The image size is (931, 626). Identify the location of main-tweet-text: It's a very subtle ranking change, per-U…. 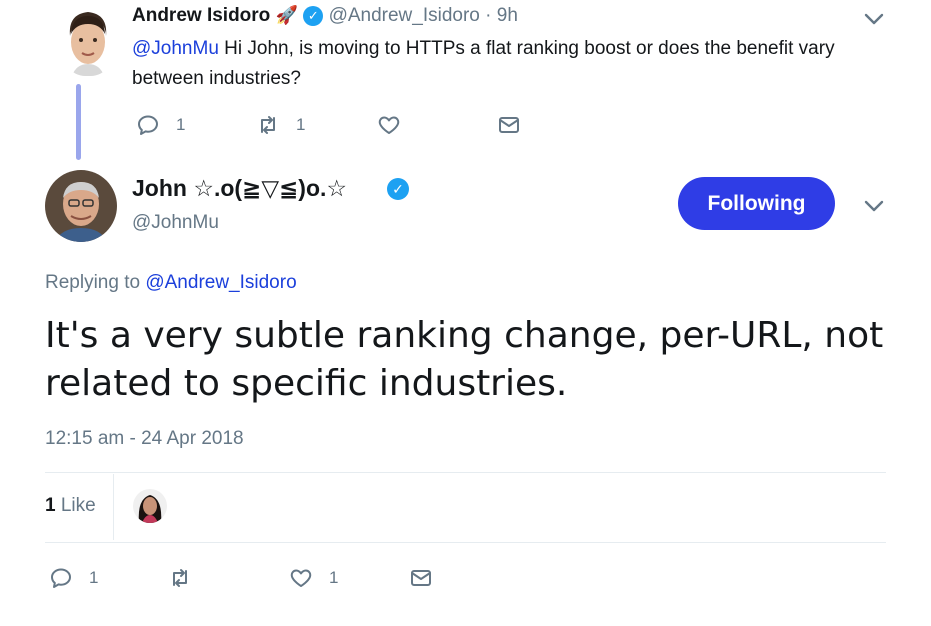
(464, 359).